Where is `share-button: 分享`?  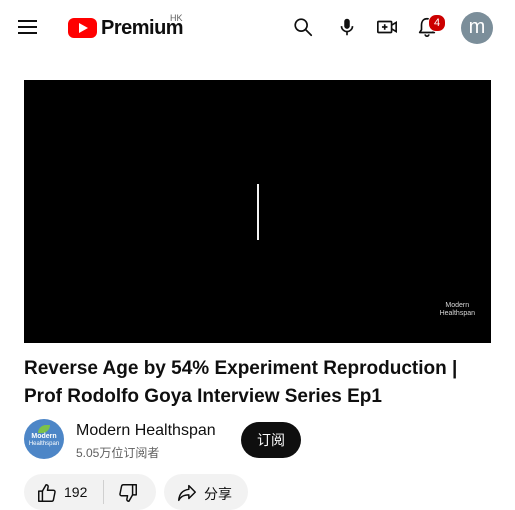
share-button: 分享 is located at coordinates (206, 492).